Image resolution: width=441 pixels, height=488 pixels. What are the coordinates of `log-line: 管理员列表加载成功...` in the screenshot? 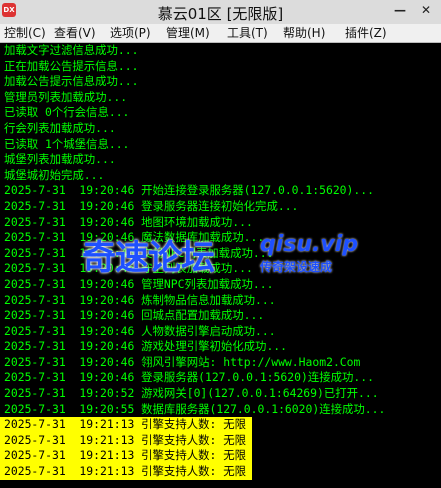 It's located at (66, 96).